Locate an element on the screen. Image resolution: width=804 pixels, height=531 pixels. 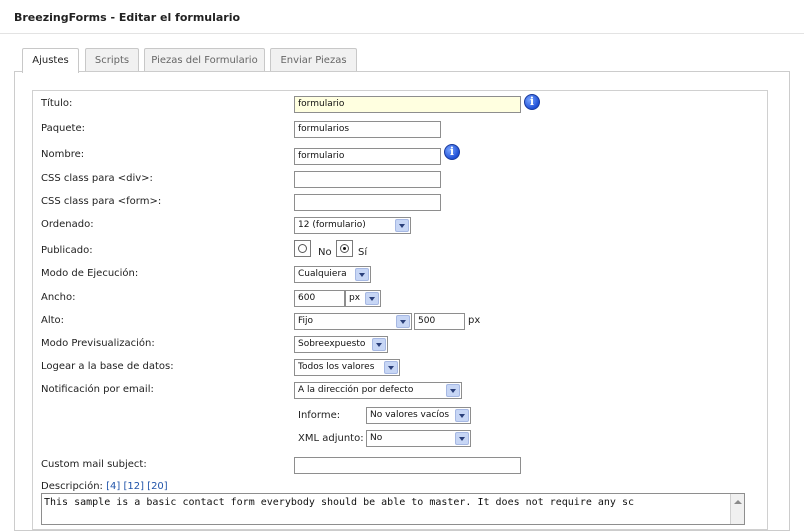
modo-ejecucion-select: Cualquiera is located at coordinates (332, 274).